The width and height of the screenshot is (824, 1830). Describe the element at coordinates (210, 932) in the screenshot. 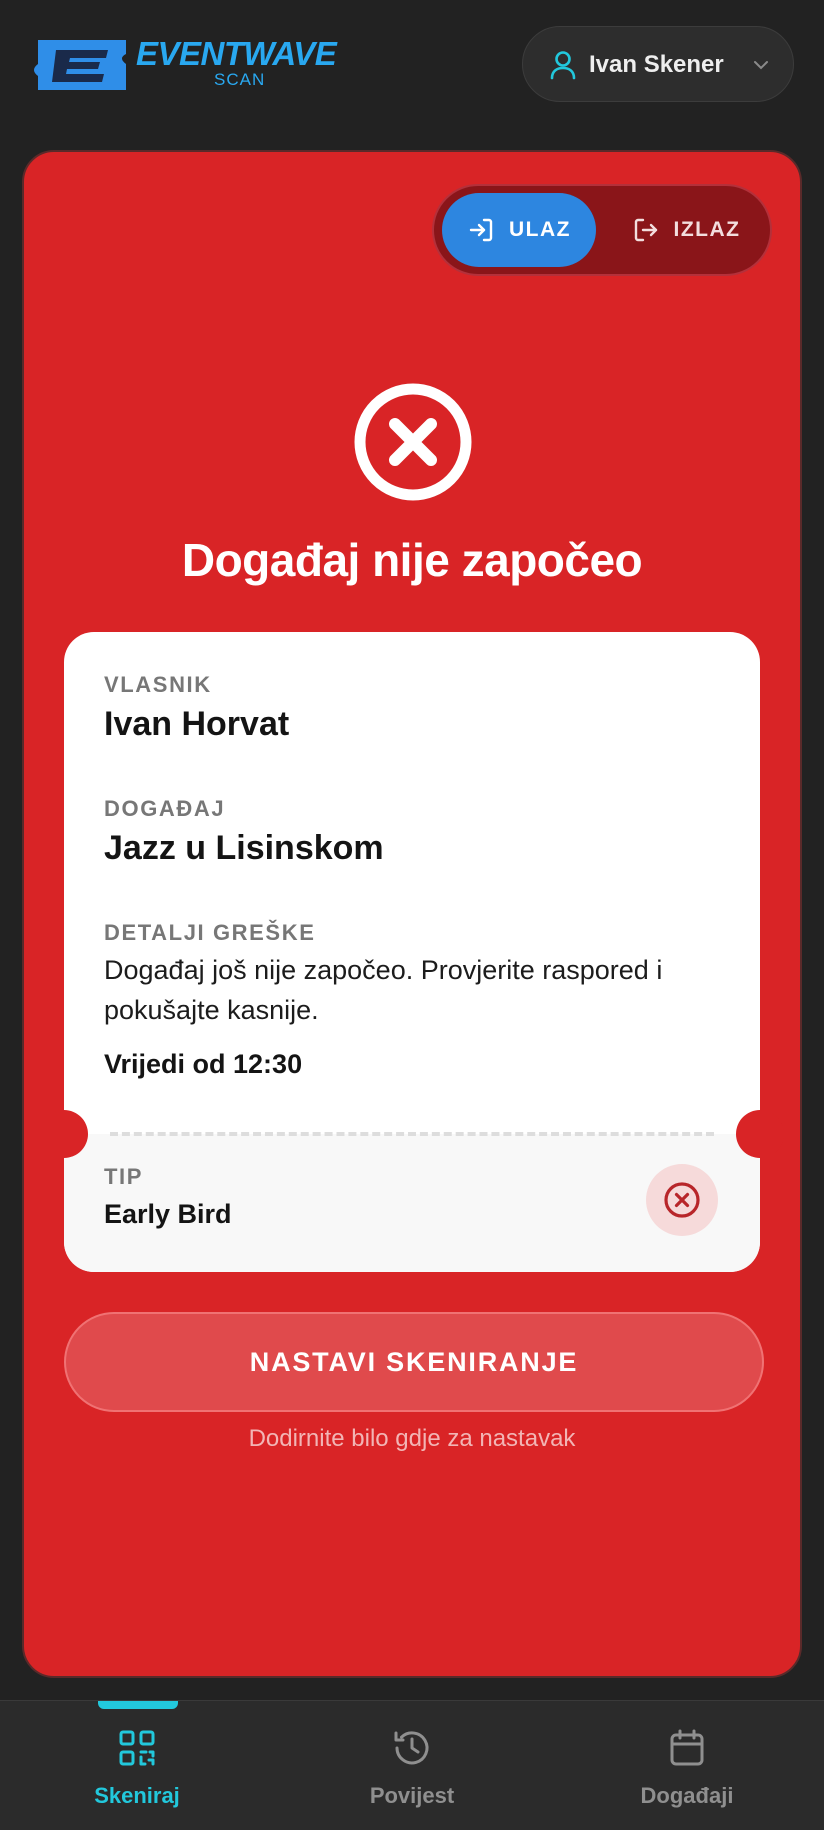

I see `error-details-label: DETALJI GREŠKE` at that location.